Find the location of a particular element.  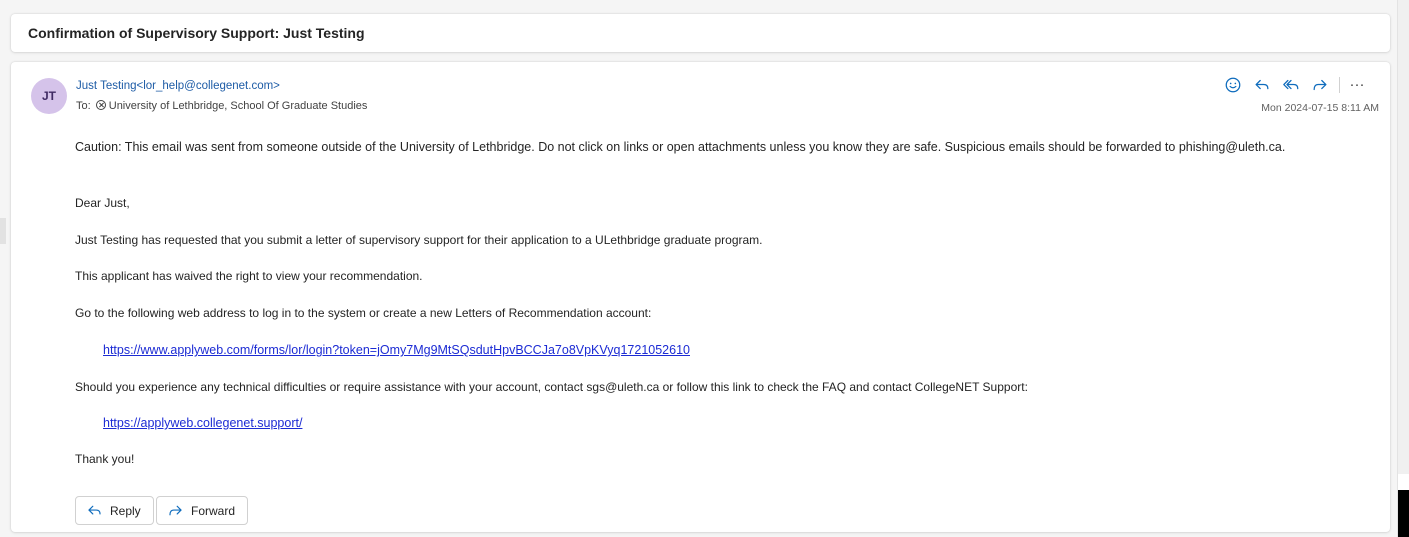

message-actions: ··· is located at coordinates (1291, 85).